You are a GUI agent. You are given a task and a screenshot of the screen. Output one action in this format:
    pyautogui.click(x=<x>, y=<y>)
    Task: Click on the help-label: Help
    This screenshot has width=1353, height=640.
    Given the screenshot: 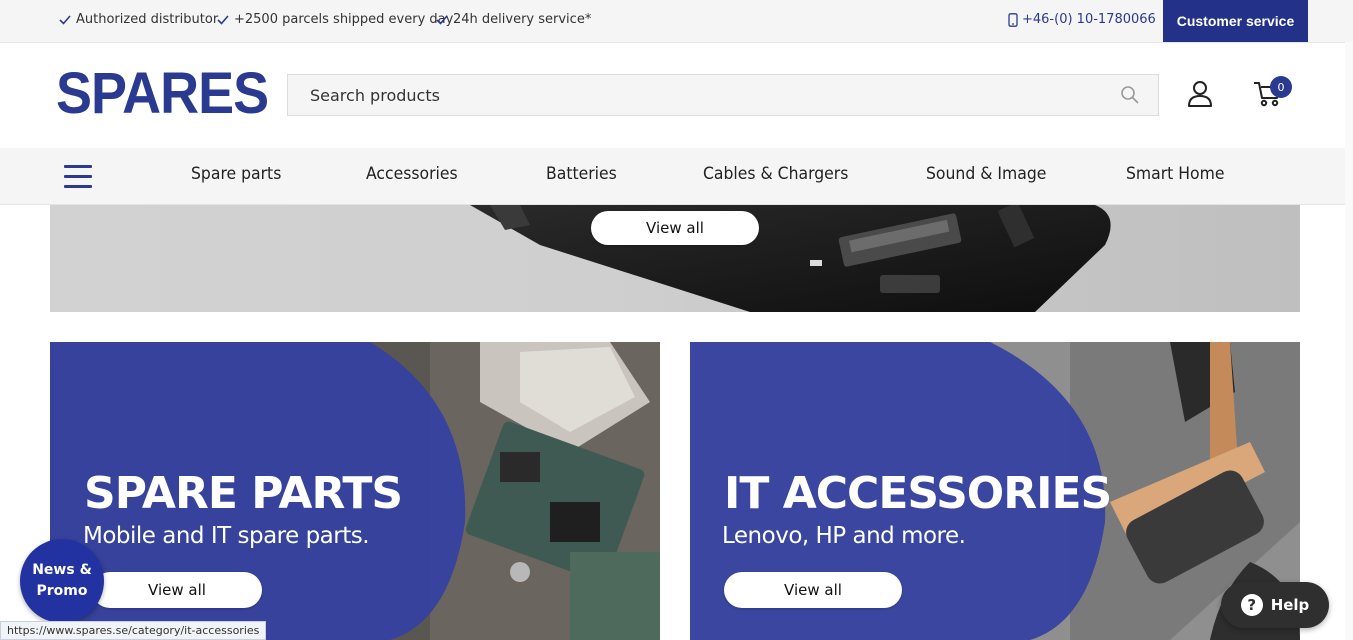 What is the action you would take?
    pyautogui.click(x=1290, y=605)
    